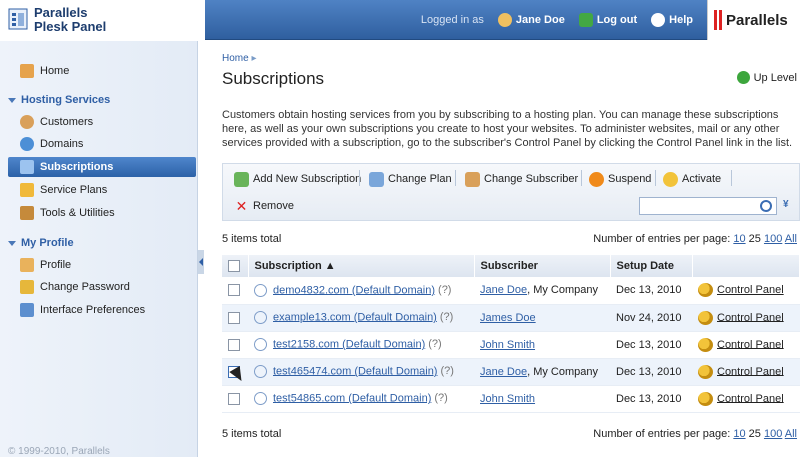 This screenshot has height=457, width=800. Describe the element at coordinates (99, 122) in the screenshot. I see `sidebar-item-customers: Customers` at that location.